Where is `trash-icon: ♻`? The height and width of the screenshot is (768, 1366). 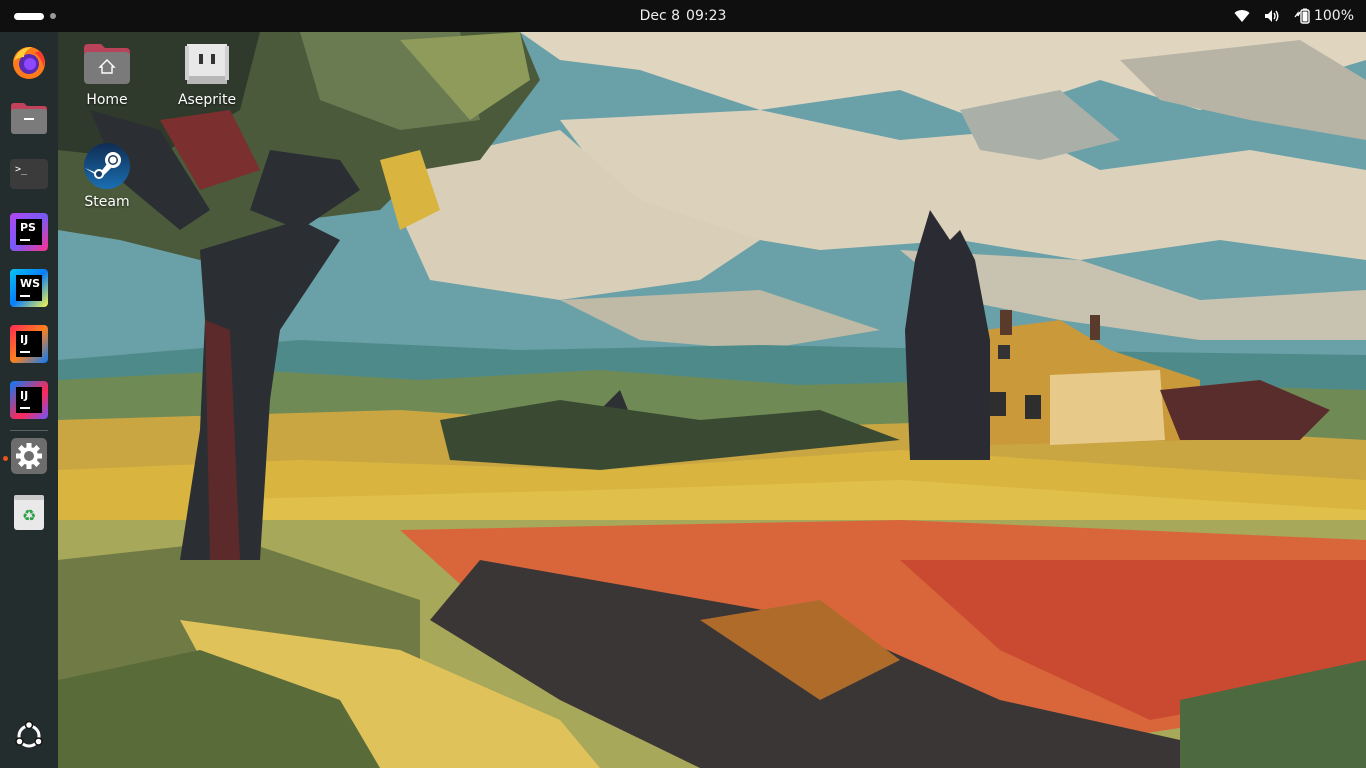
trash-icon: ♻ is located at coordinates (29, 514).